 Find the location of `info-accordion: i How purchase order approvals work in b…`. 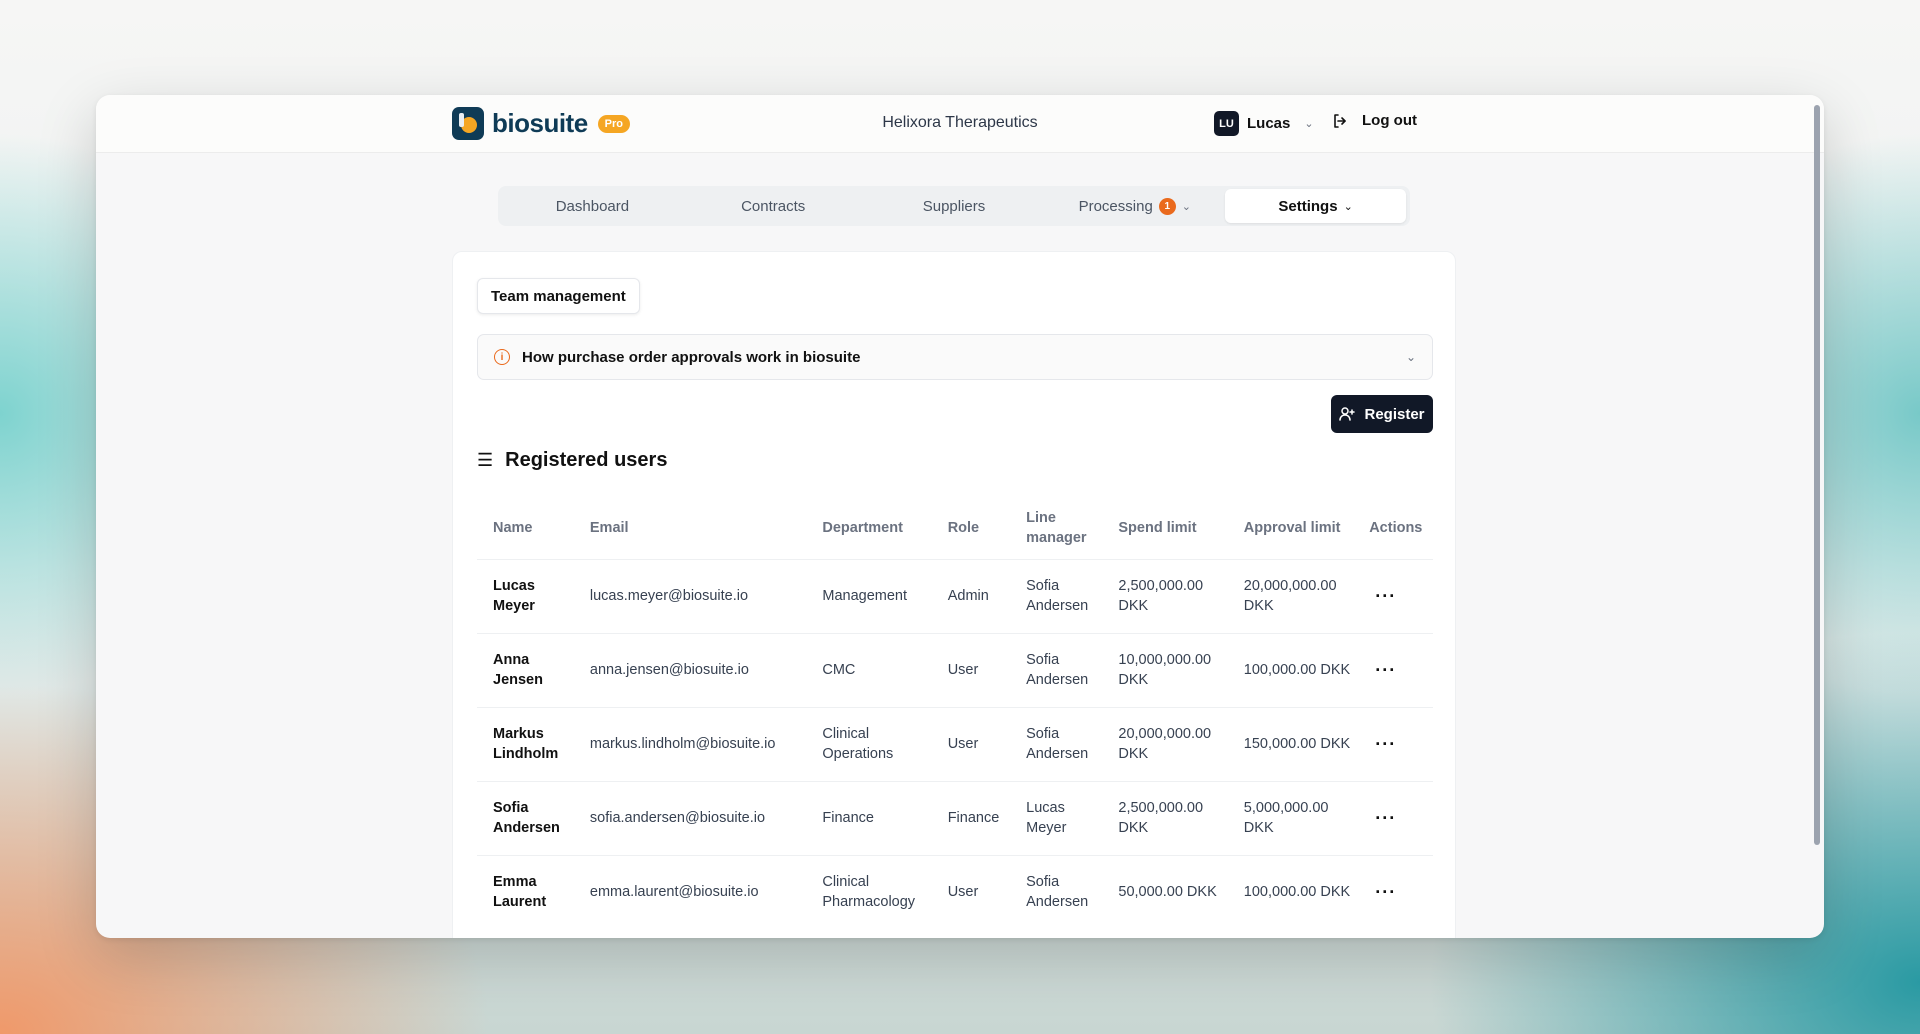

info-accordion: i How purchase order approvals work in b… is located at coordinates (955, 357).